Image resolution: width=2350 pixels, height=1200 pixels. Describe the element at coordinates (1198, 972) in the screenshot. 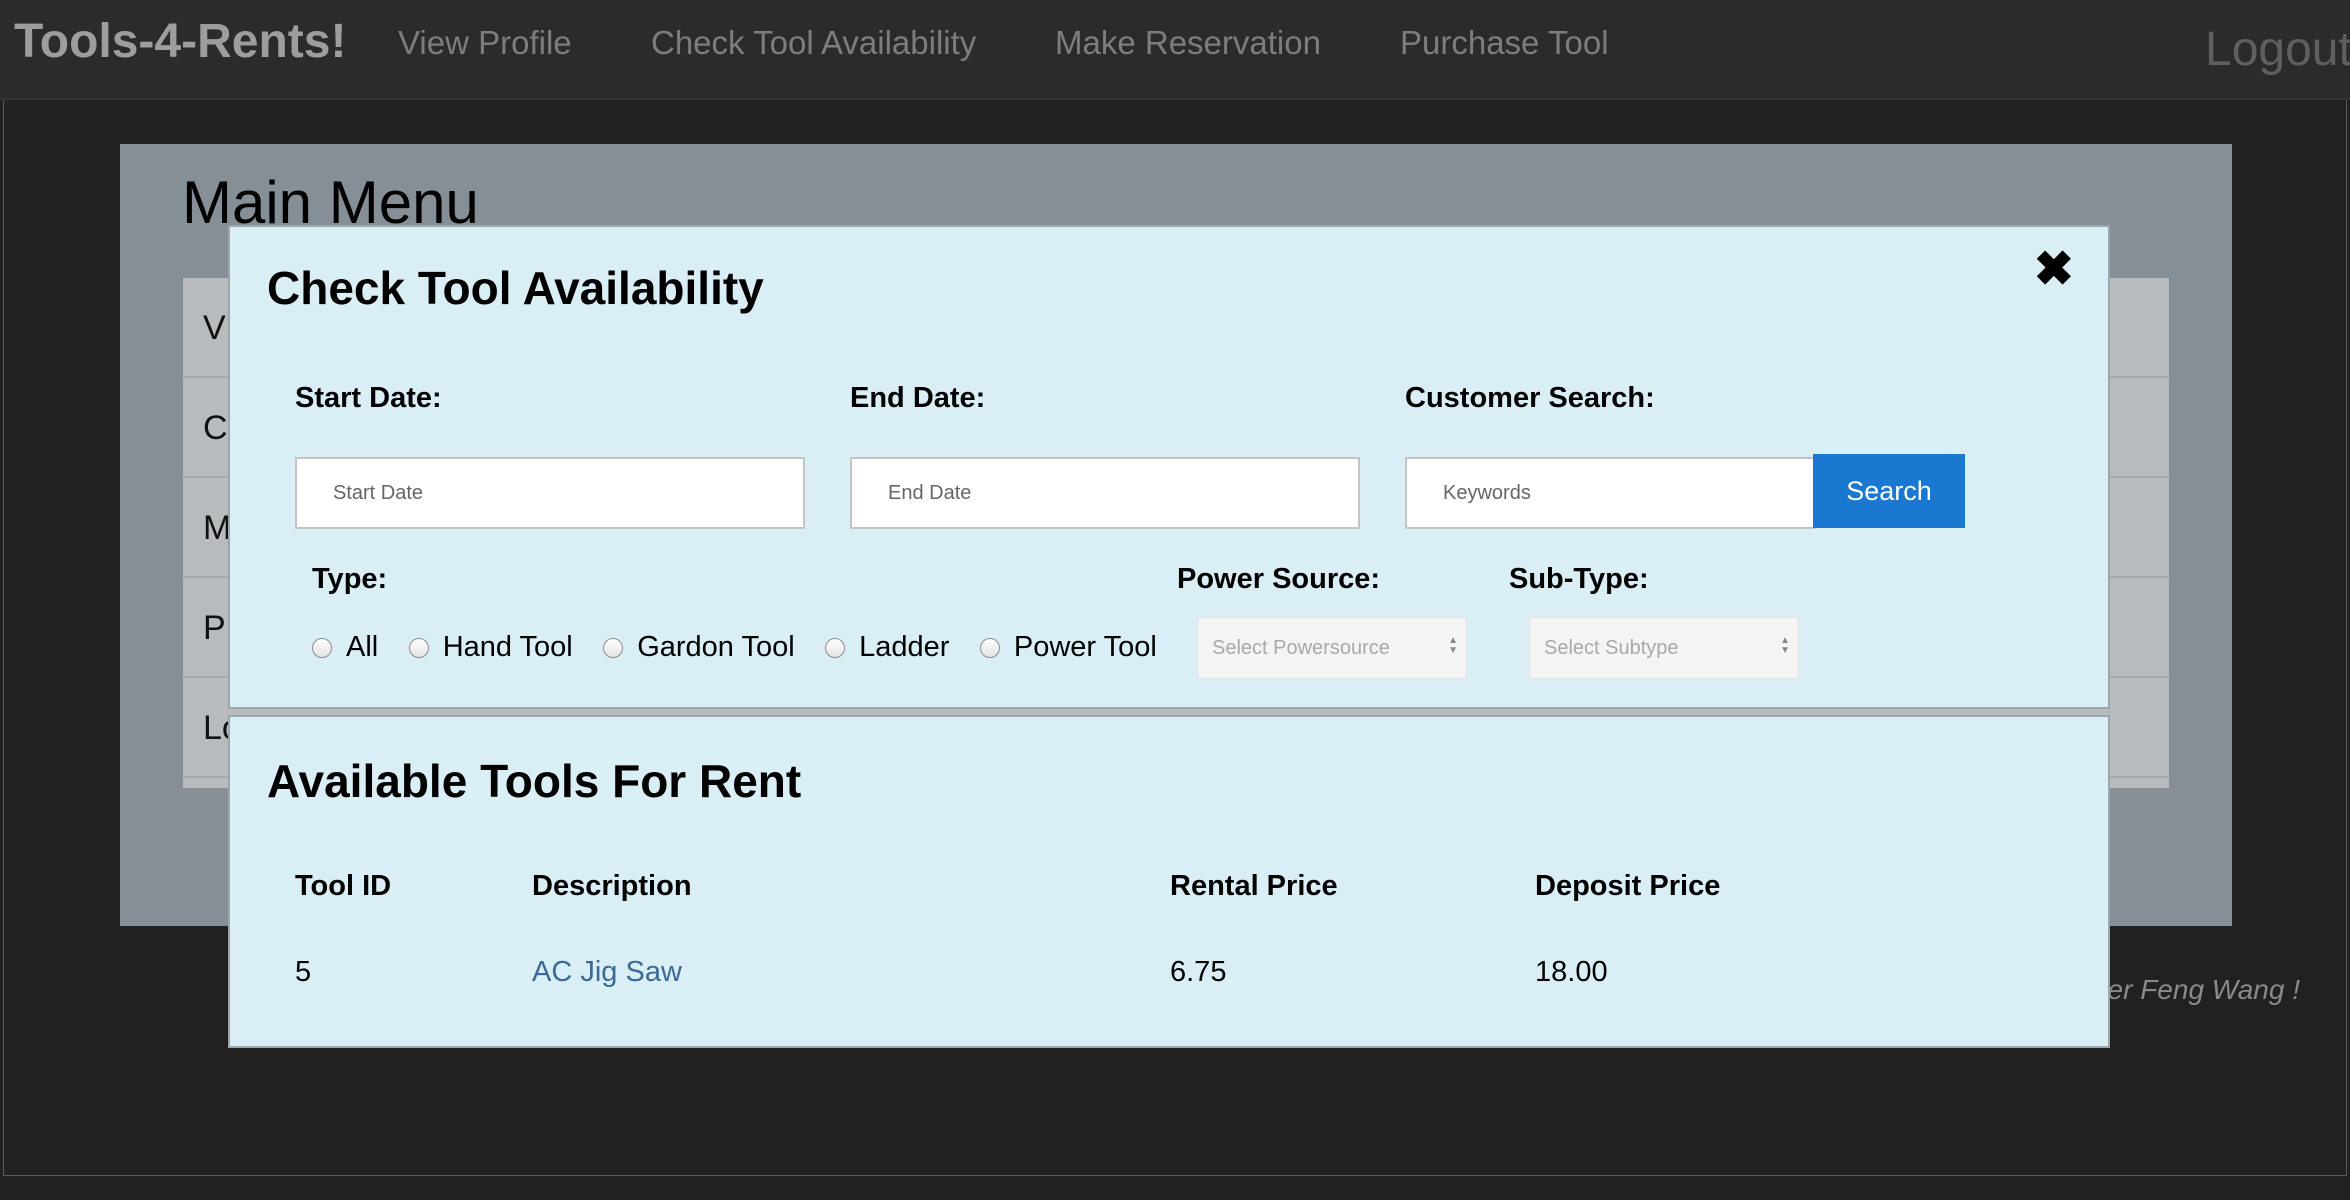

I see `cell-rental-price: 6.75` at that location.